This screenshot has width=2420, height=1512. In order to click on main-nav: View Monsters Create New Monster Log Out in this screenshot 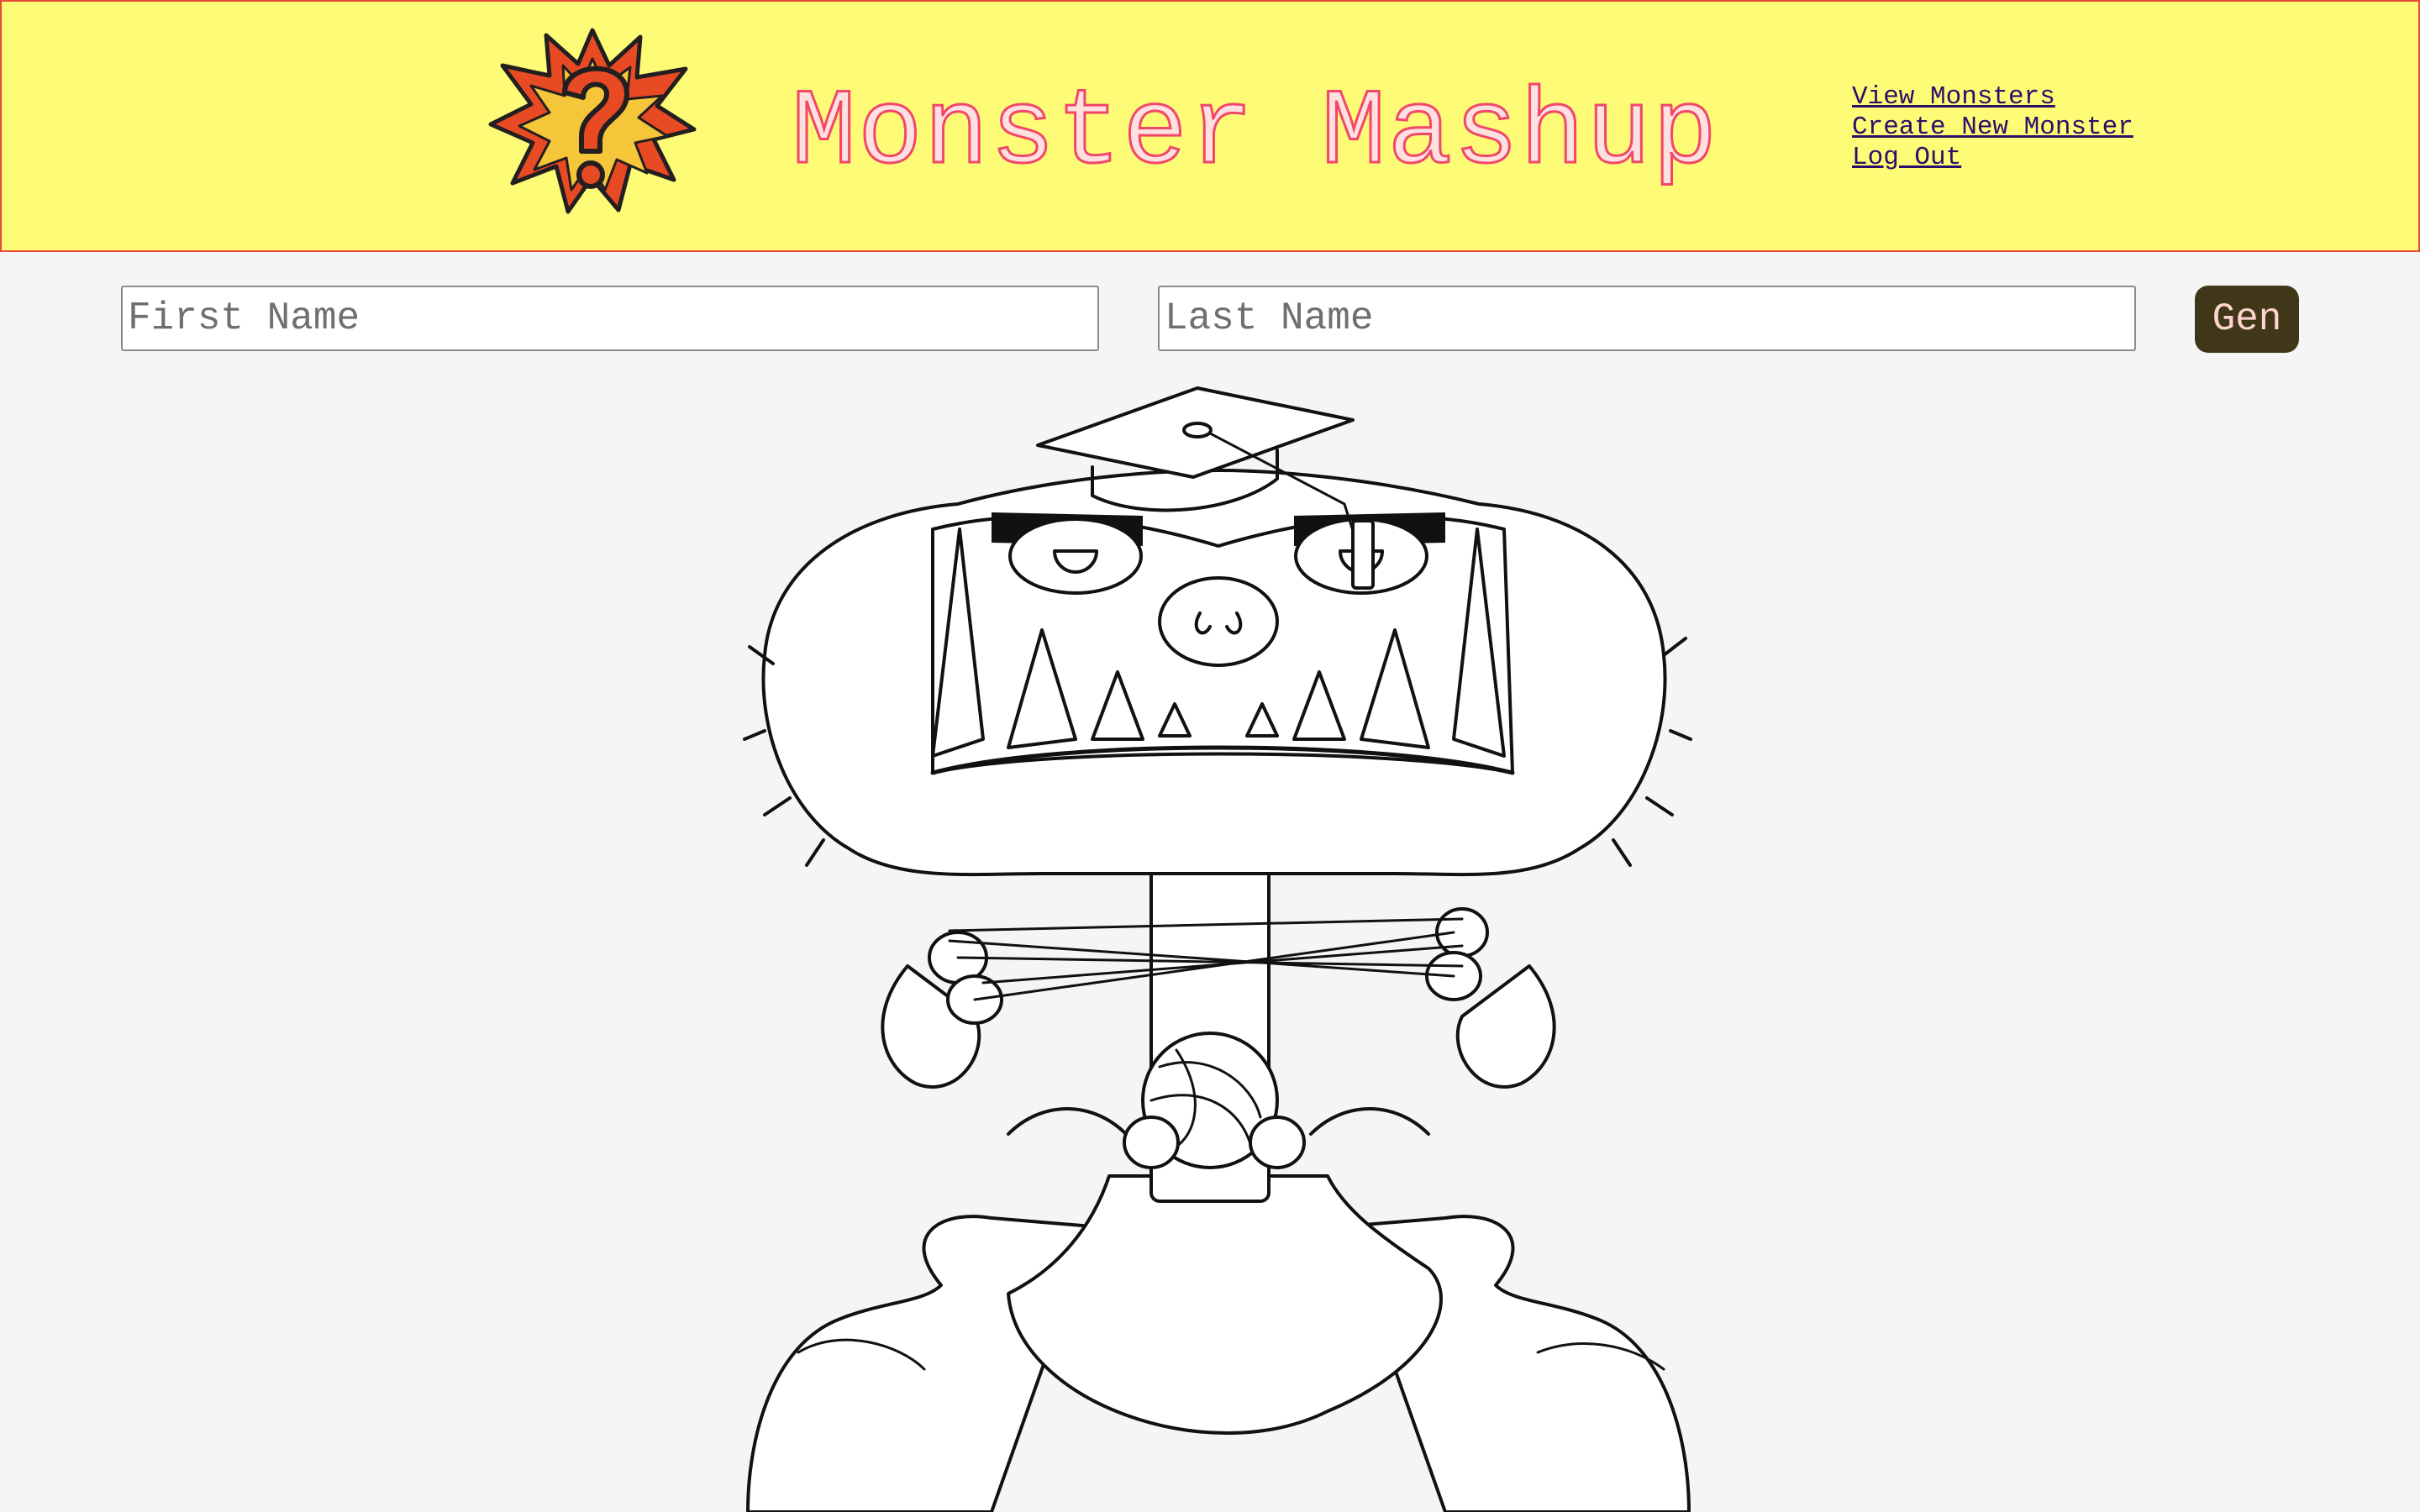, I will do `click(1992, 127)`.